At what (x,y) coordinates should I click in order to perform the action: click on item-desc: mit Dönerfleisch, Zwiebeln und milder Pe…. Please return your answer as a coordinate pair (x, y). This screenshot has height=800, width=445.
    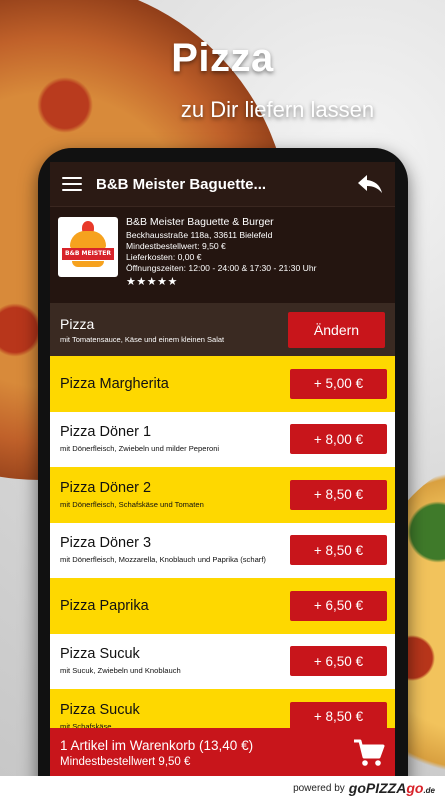
    Looking at the image, I should click on (140, 449).